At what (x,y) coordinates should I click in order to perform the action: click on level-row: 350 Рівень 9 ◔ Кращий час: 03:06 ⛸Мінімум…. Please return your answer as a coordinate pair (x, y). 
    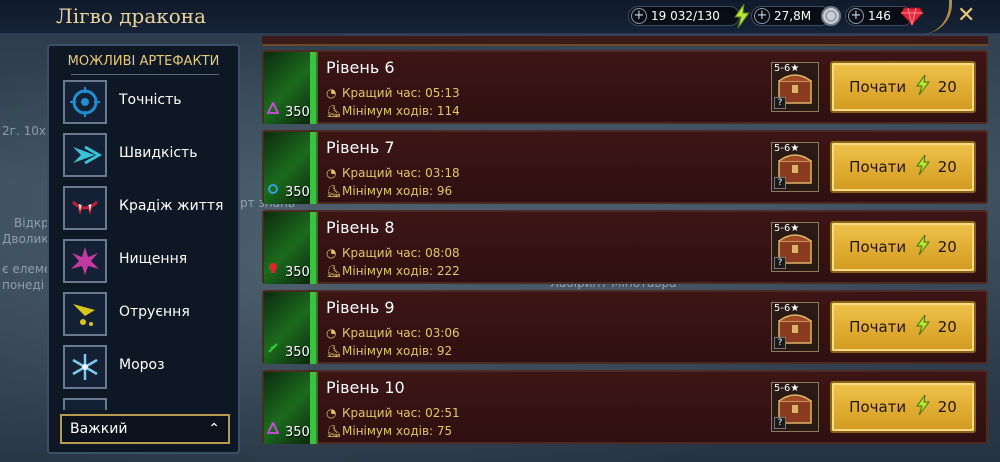
    Looking at the image, I should click on (625, 327).